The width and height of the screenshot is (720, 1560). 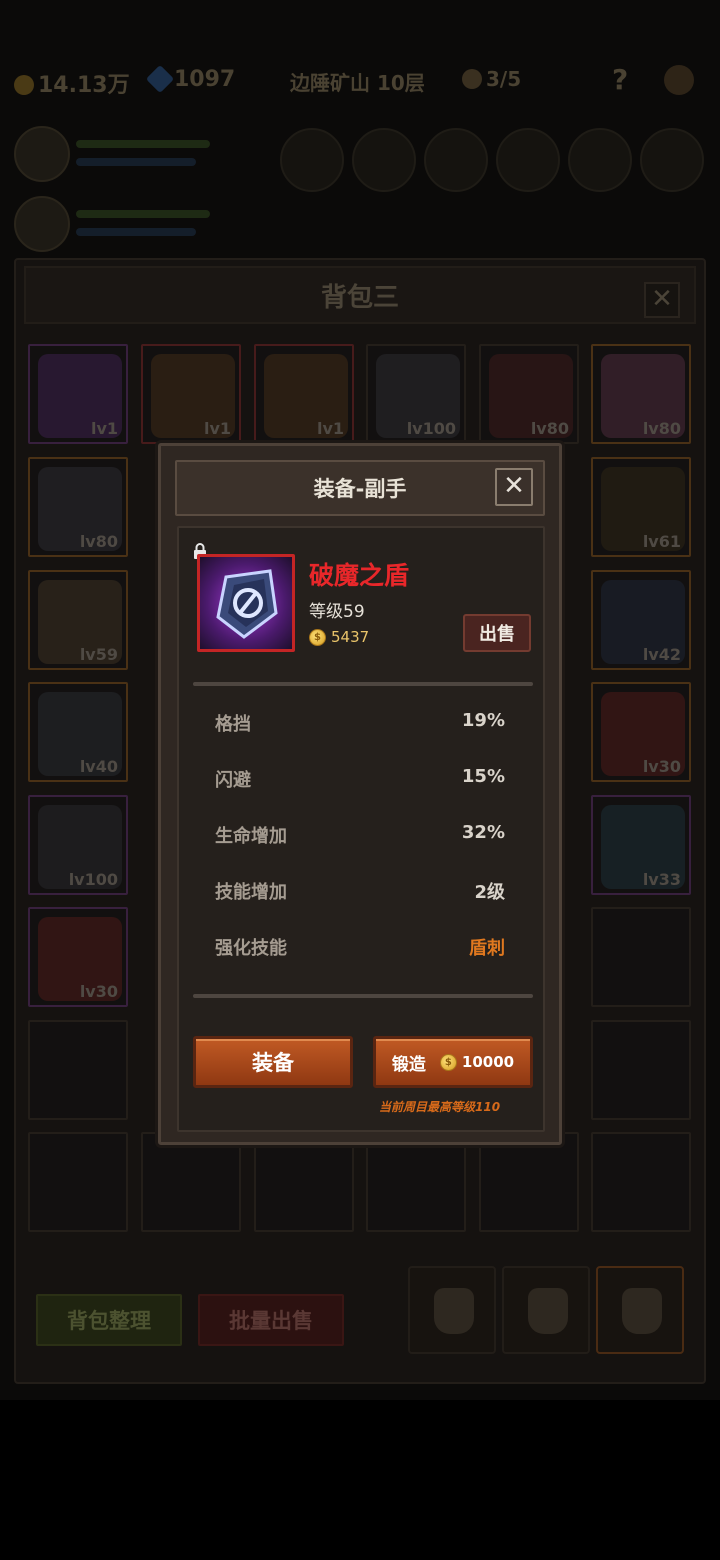 What do you see at coordinates (24, 85) in the screenshot?
I see `gold-coin-icon` at bounding box center [24, 85].